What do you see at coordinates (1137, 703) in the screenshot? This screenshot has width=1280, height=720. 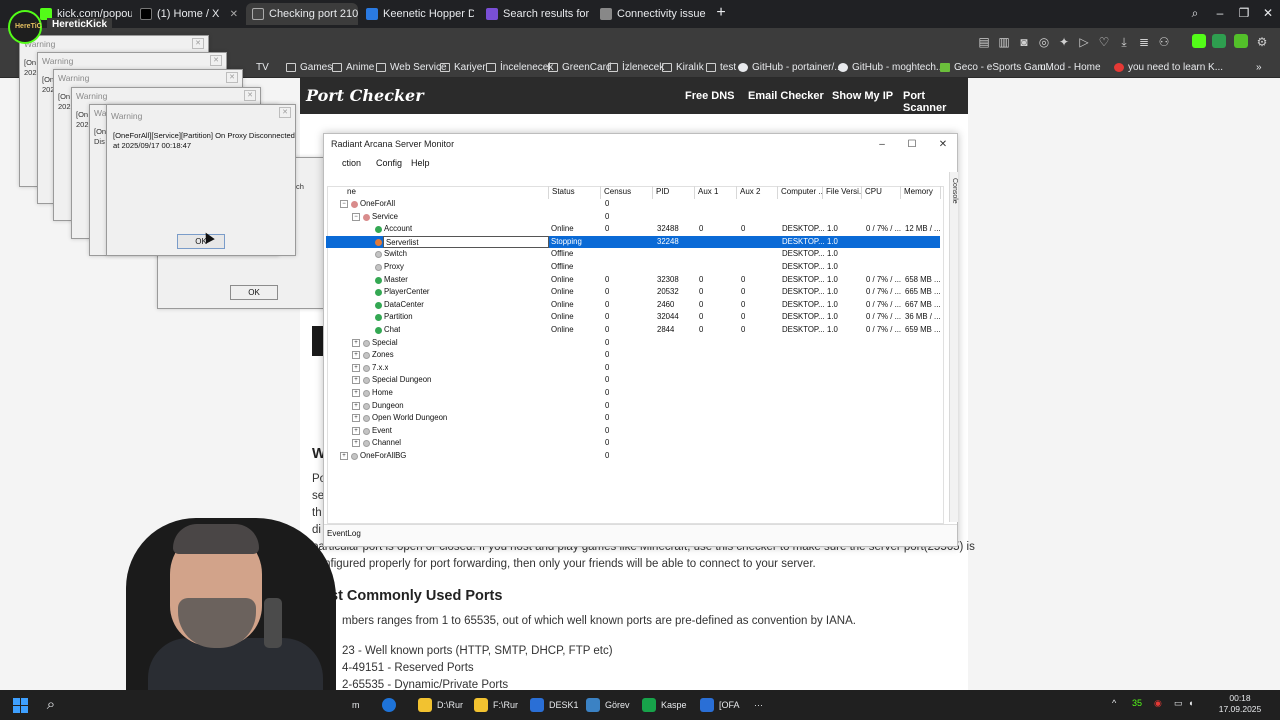 I see `tray-counter: 35` at bounding box center [1137, 703].